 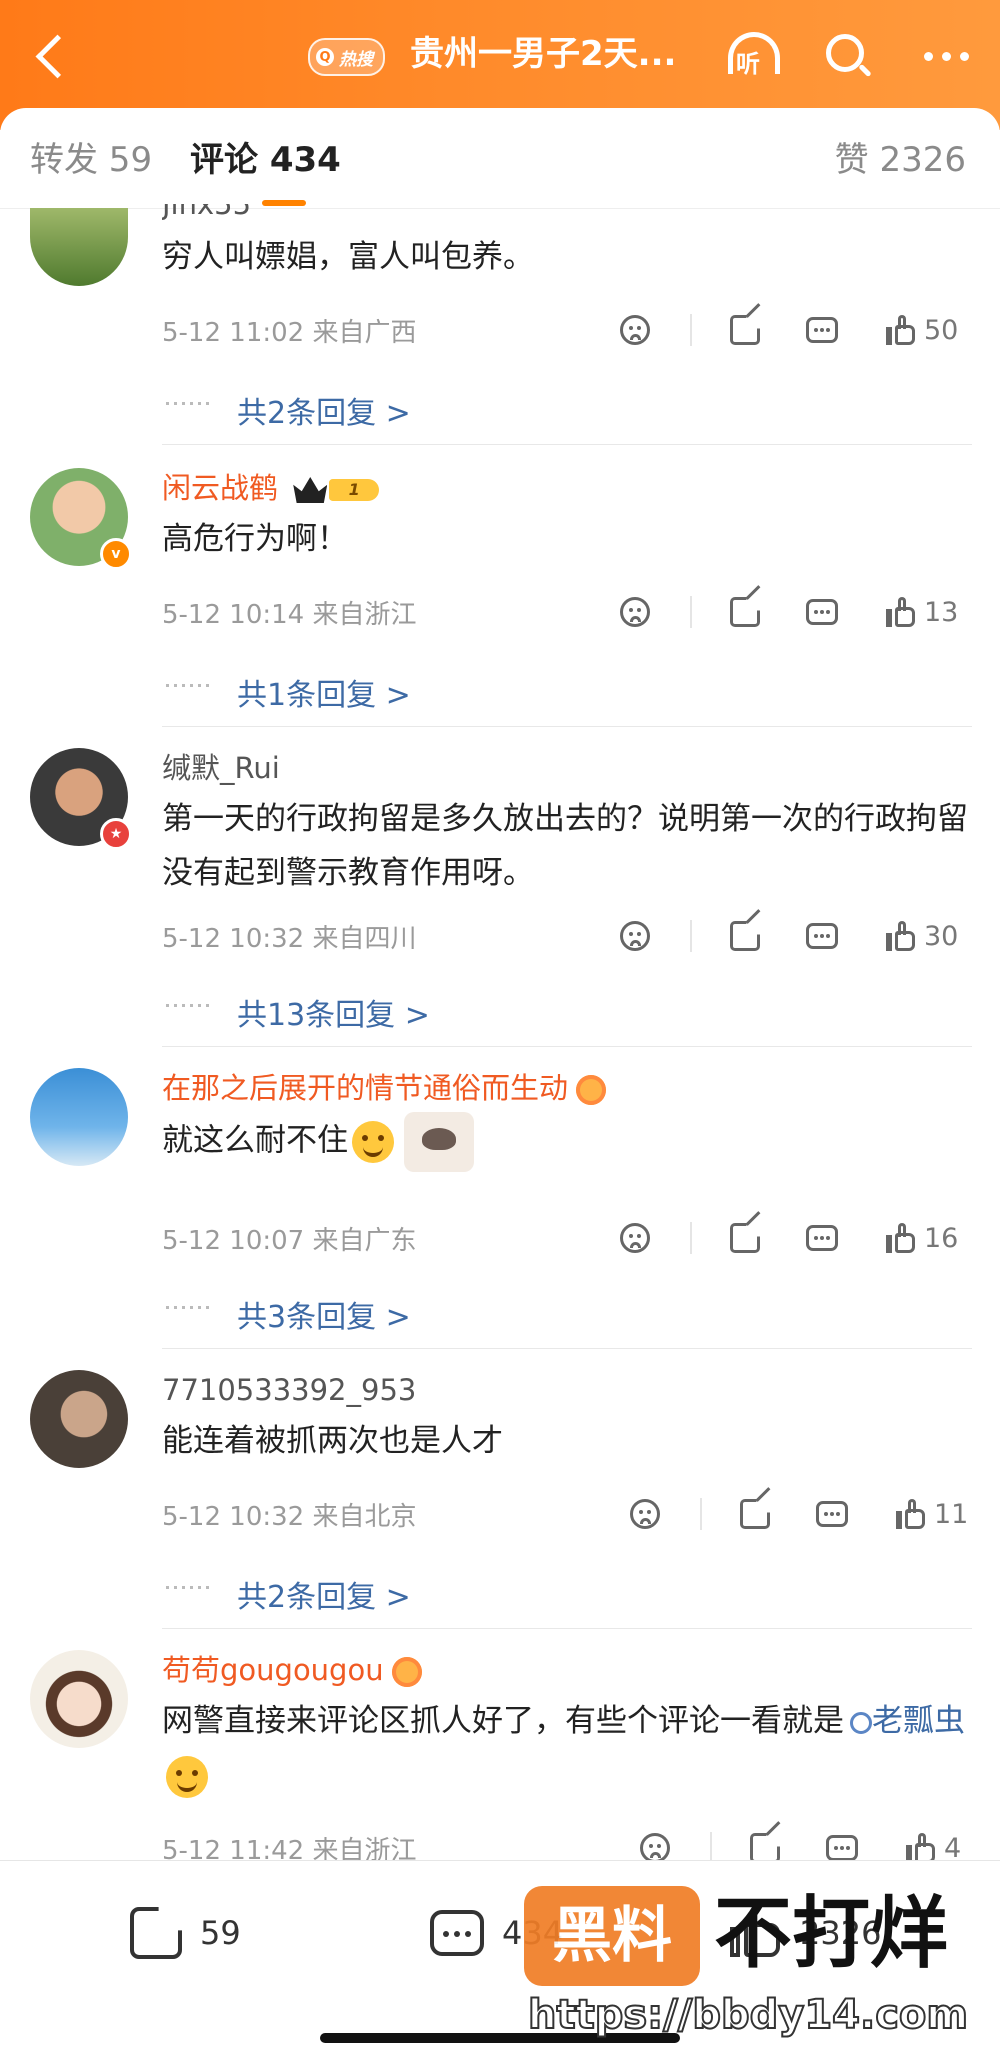 What do you see at coordinates (565, 846) in the screenshot?
I see `comment-text: 第一天的行政拘留是多久放出去的？说明第一次的行政拘留没有起到警示教育作用呀。` at bounding box center [565, 846].